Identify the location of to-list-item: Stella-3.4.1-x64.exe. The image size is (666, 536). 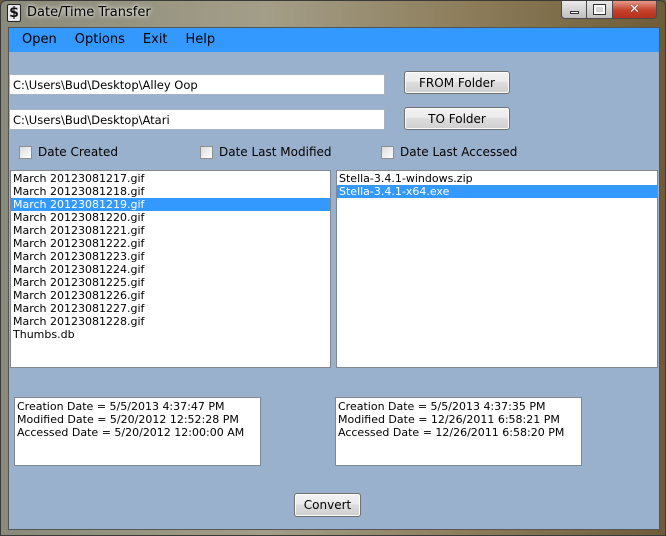
(497, 191).